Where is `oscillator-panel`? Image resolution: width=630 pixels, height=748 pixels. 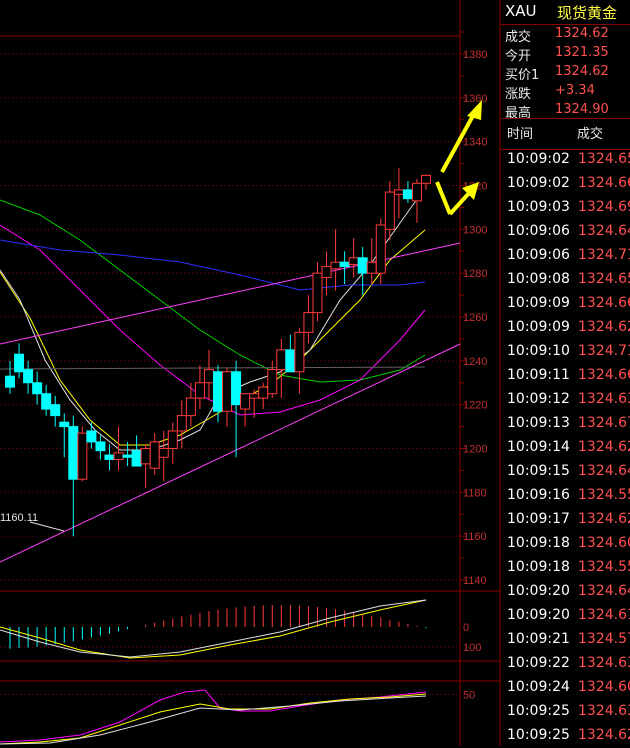 oscillator-panel is located at coordinates (213, 717).